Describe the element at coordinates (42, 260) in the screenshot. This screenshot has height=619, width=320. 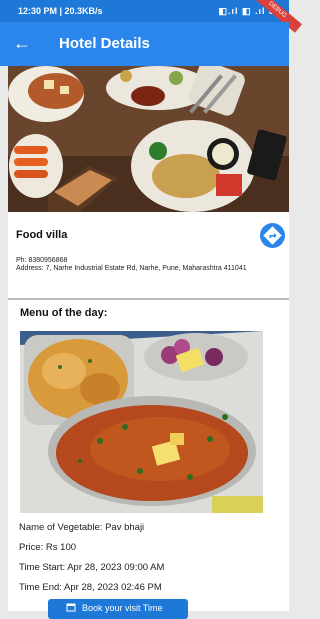
I see `hotel-phone: Ph: 8380956868` at that location.